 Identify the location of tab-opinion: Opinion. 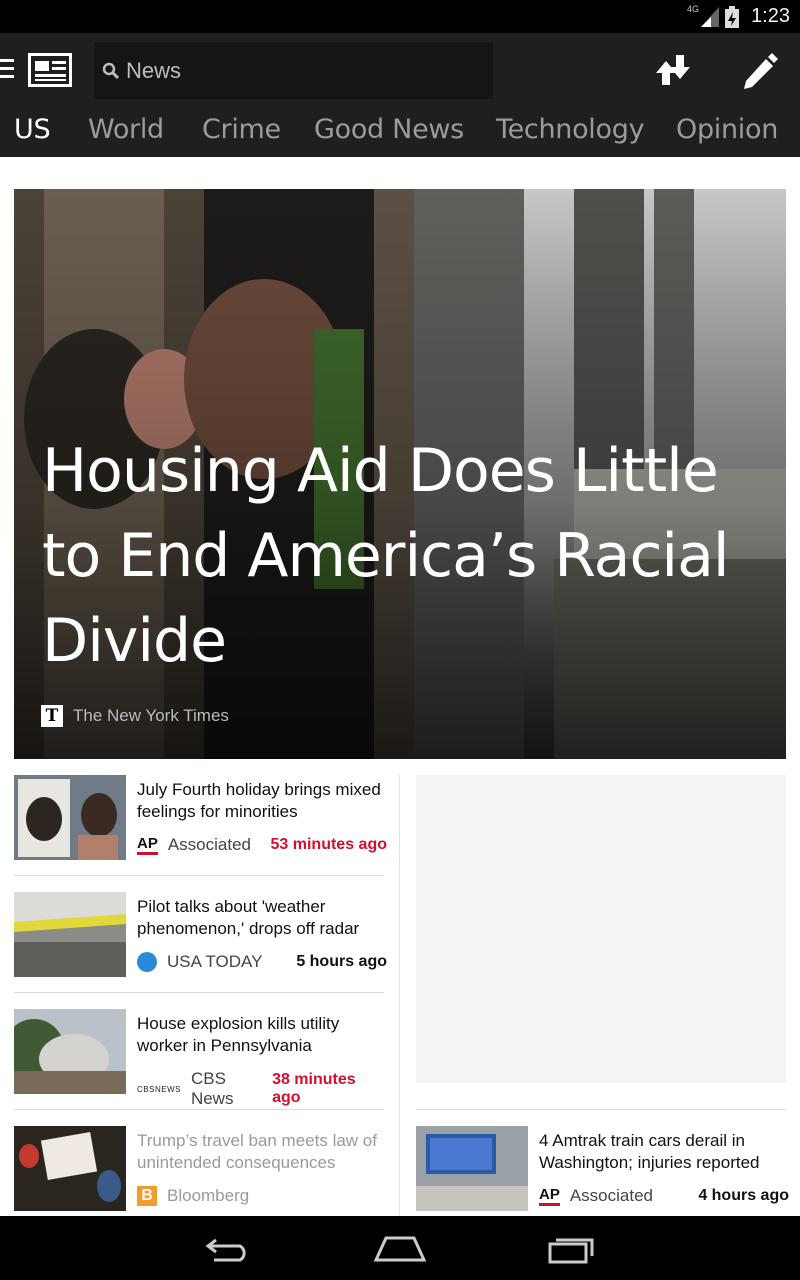
(727, 129).